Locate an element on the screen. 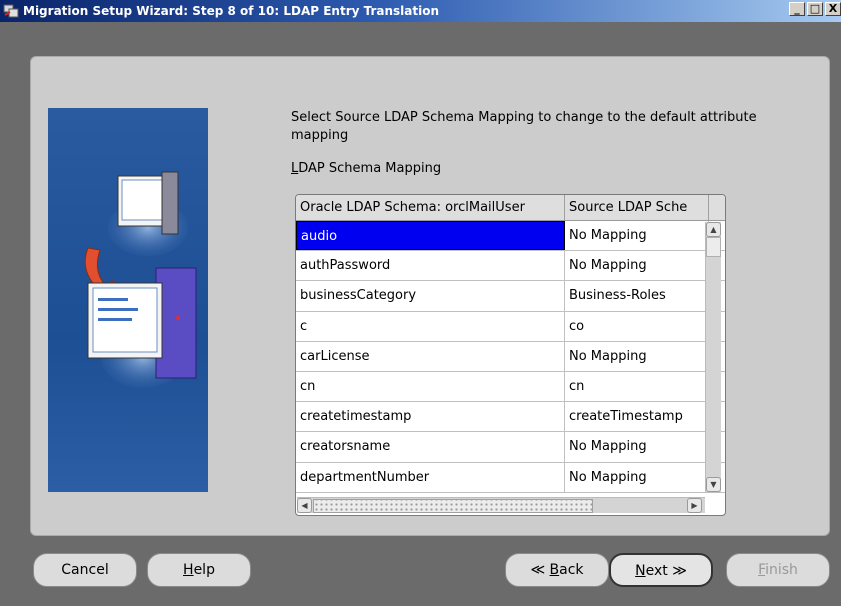 The height and width of the screenshot is (606, 841). help-label-rest: elp is located at coordinates (204, 570).